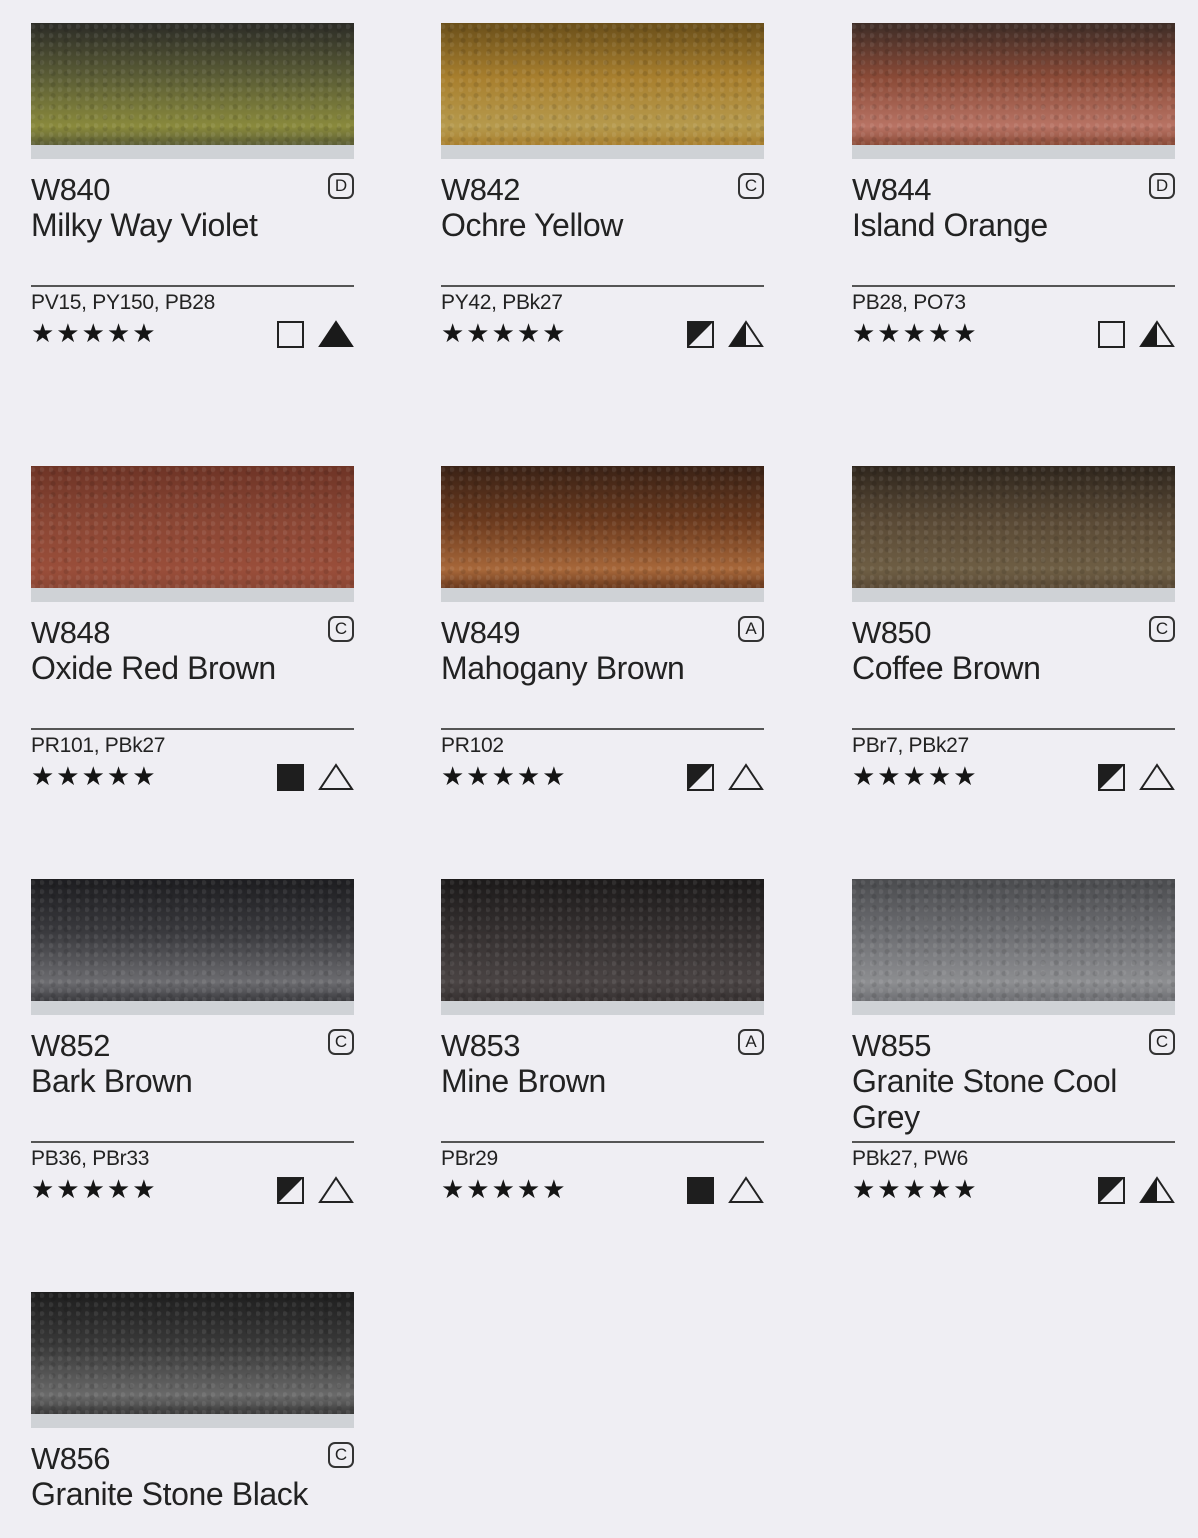  I want to click on color-code: W850, so click(891, 632).